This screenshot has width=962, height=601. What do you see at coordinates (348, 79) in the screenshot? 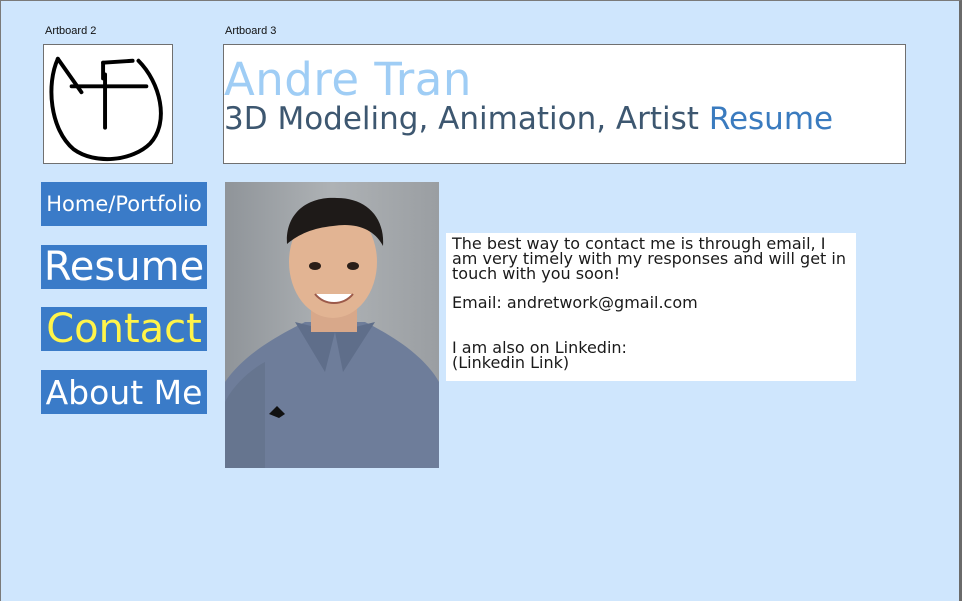
I see `page-title-name: Andre Tran` at bounding box center [348, 79].